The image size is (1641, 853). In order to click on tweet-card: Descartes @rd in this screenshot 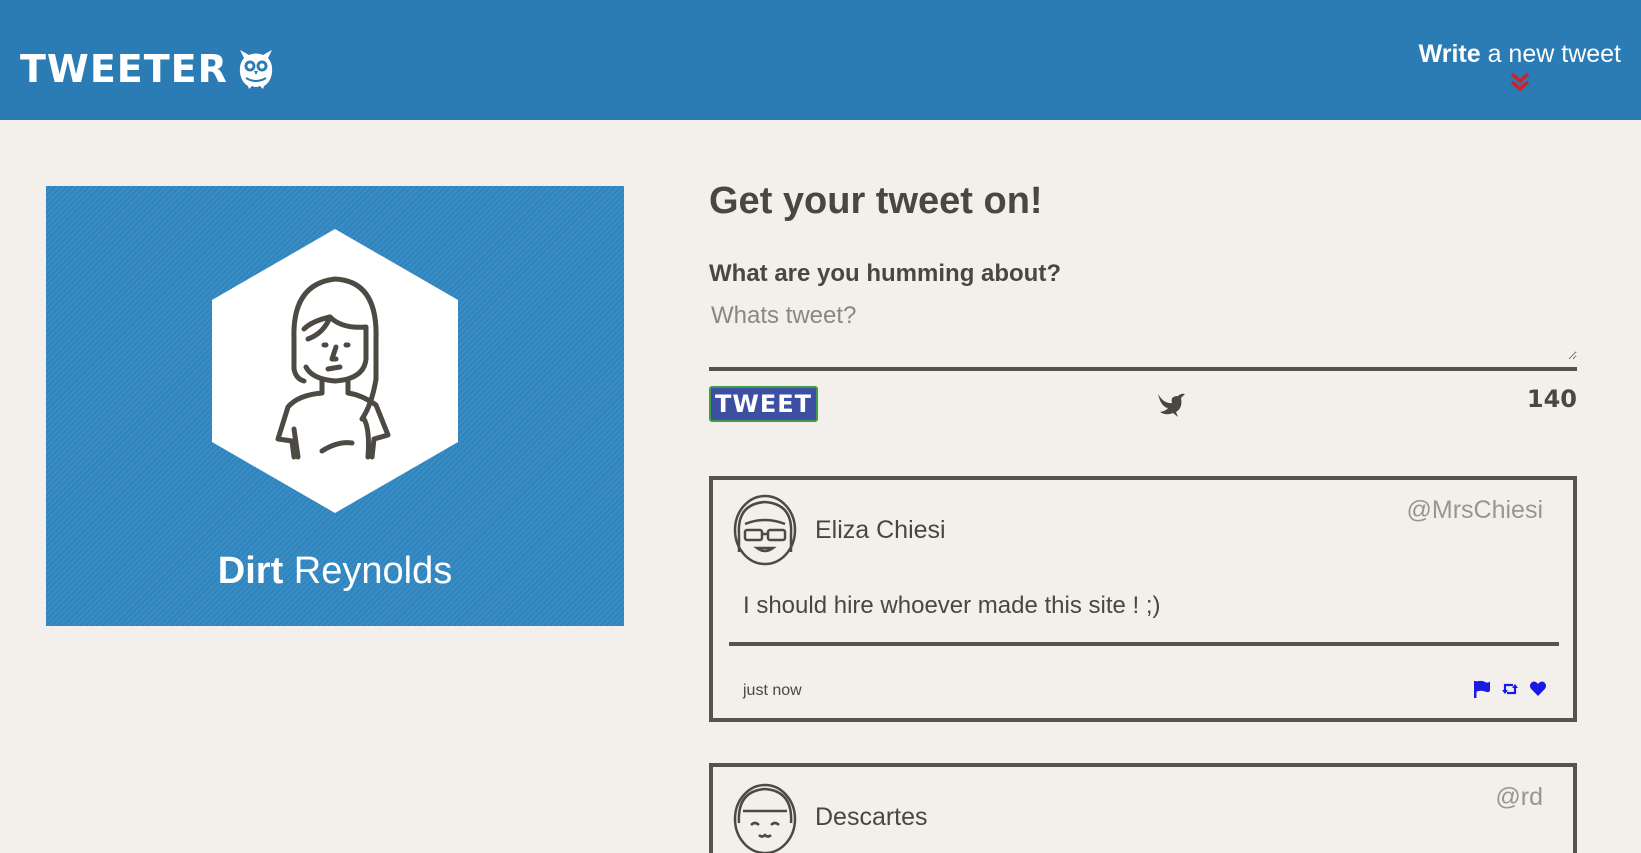, I will do `click(1143, 808)`.